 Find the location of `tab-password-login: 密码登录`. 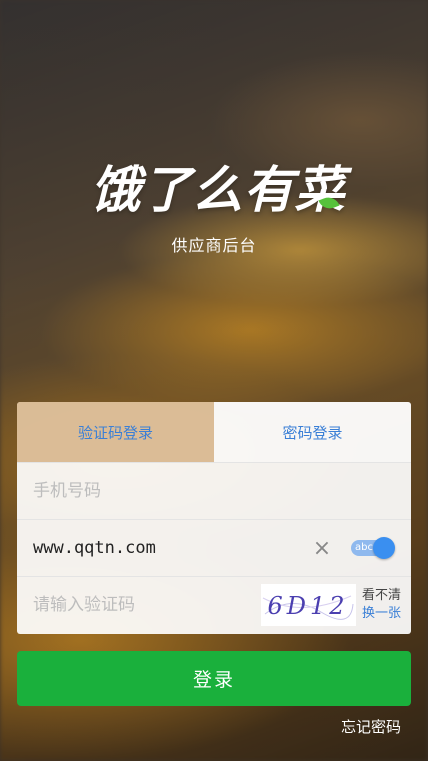

tab-password-login: 密码登录 is located at coordinates (312, 432).